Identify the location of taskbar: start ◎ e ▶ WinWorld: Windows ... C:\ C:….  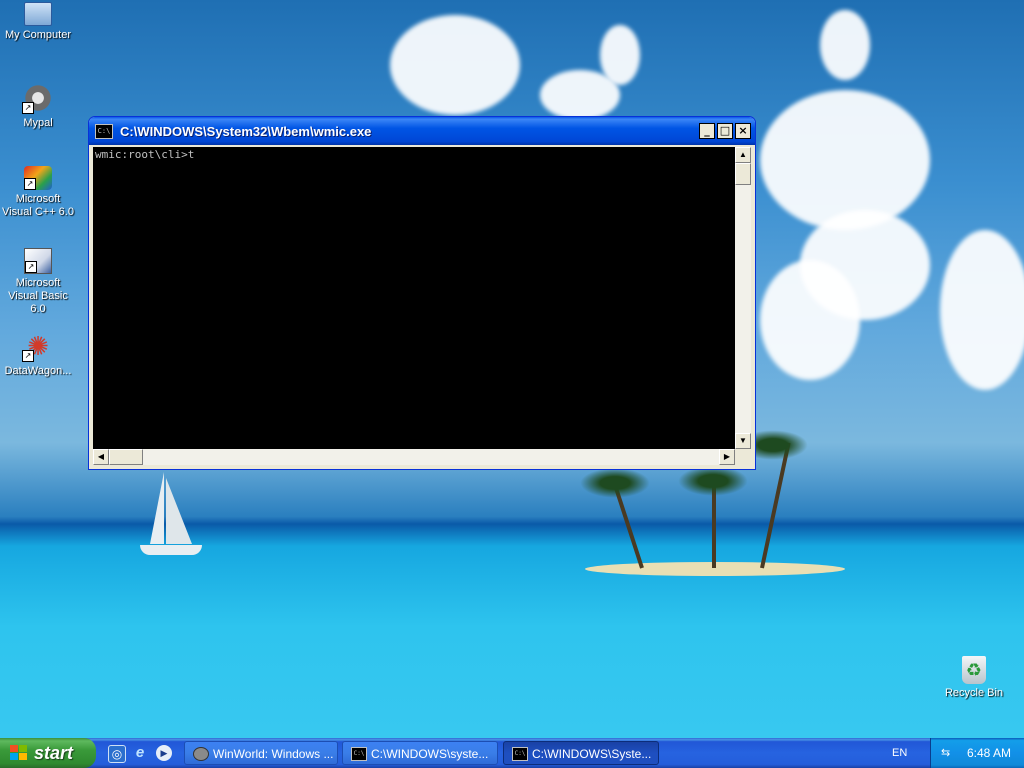
(512, 753).